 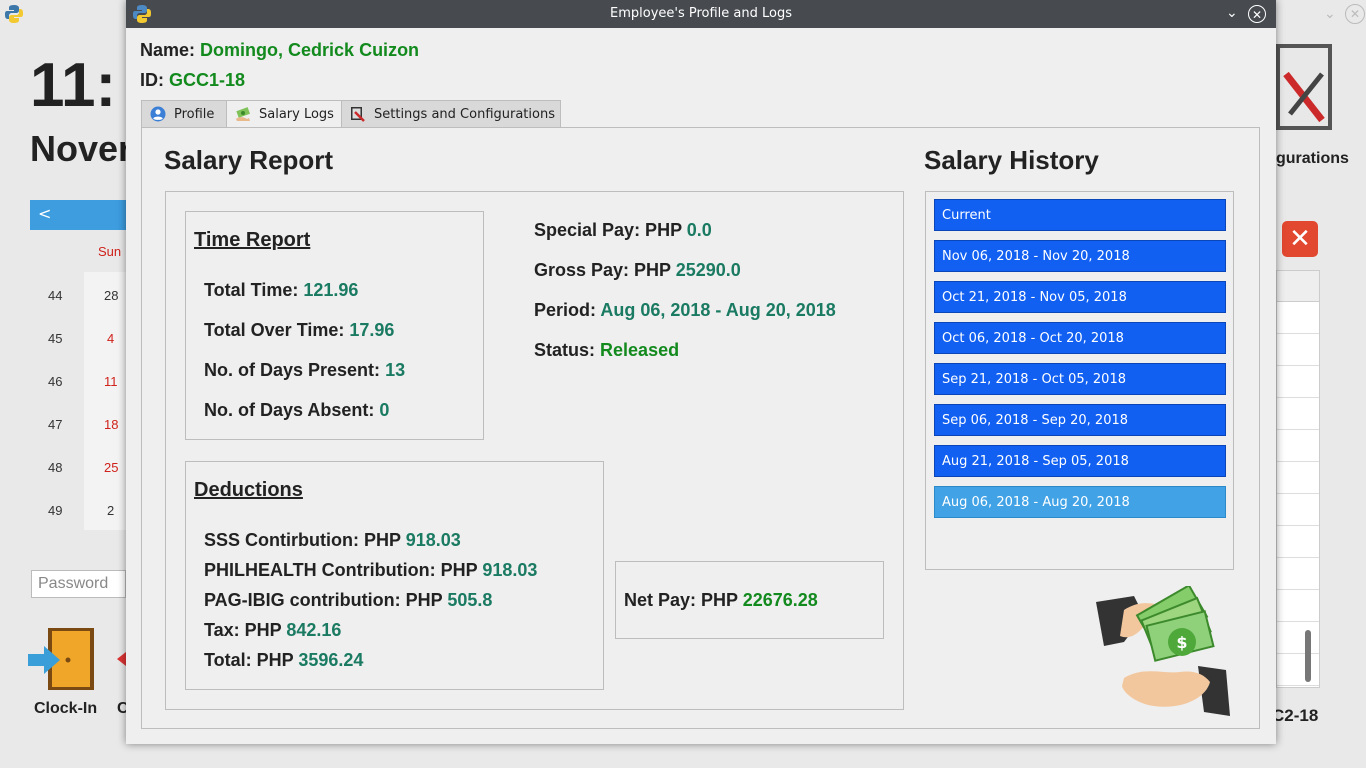 I want to click on password-input: Password, so click(x=78, y=584).